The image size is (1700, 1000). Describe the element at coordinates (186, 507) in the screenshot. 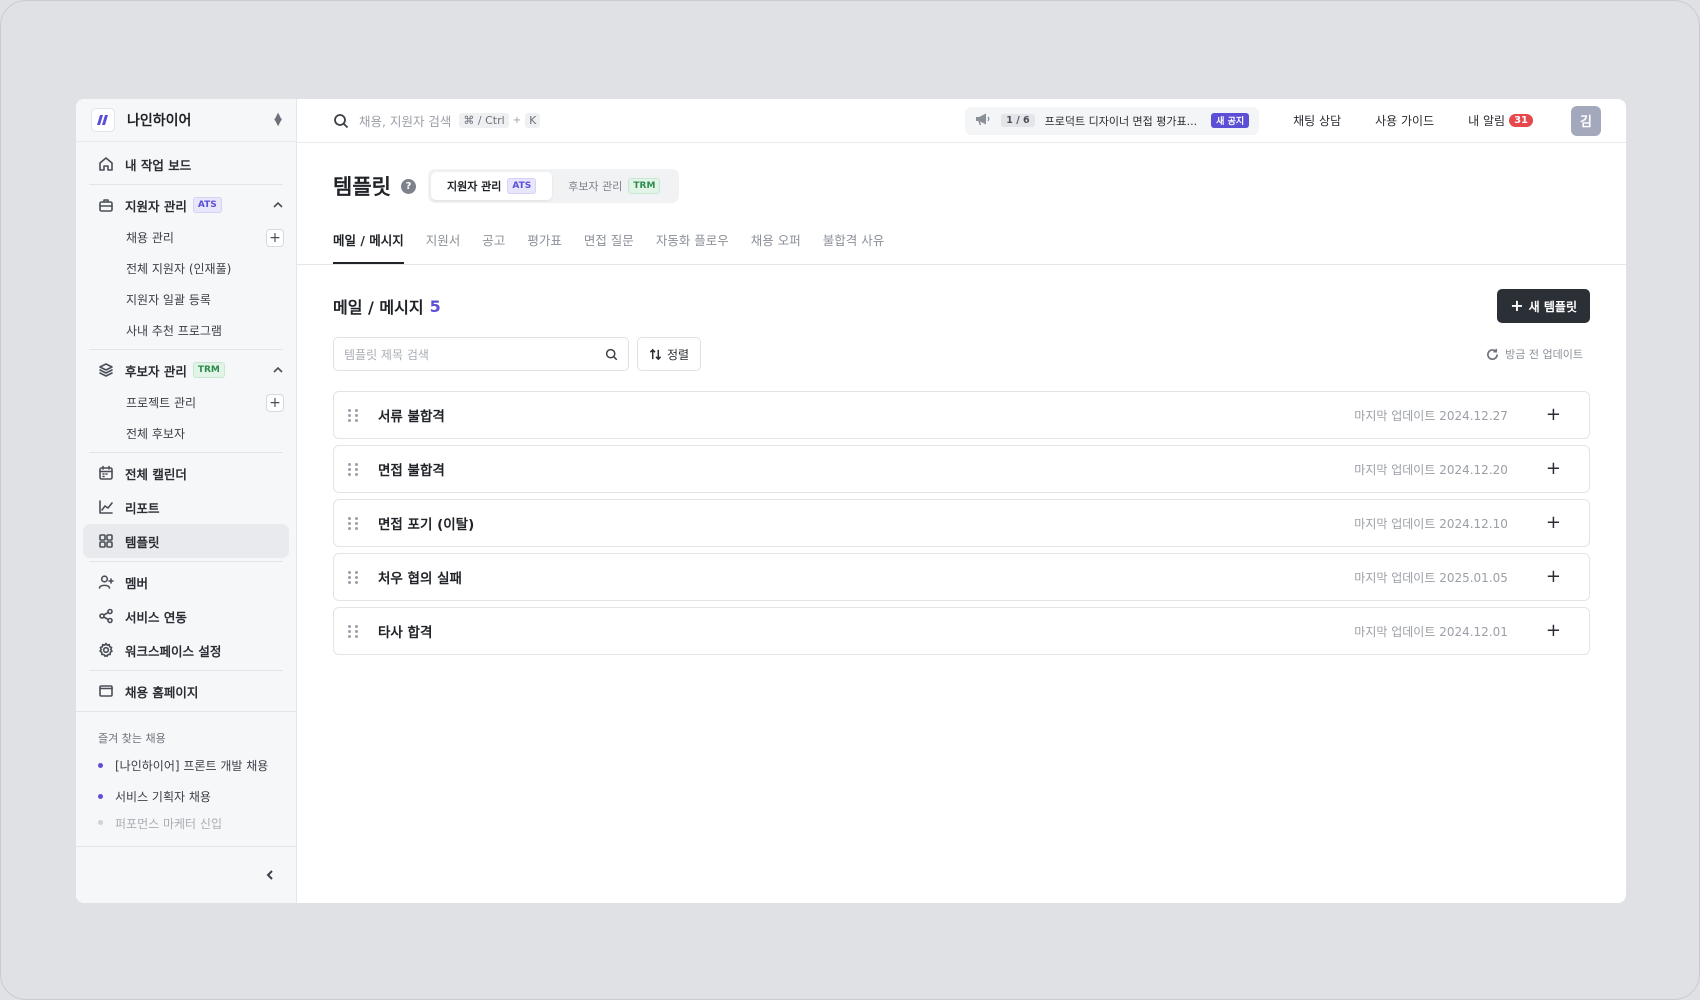

I see `sidebar-item-report: 리포트` at that location.